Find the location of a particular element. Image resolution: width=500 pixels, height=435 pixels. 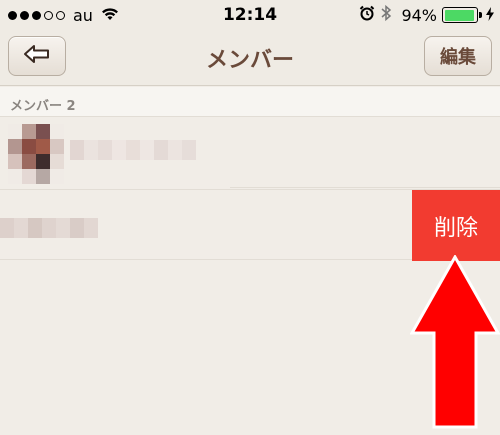

battery-icon is located at coordinates (462, 15).